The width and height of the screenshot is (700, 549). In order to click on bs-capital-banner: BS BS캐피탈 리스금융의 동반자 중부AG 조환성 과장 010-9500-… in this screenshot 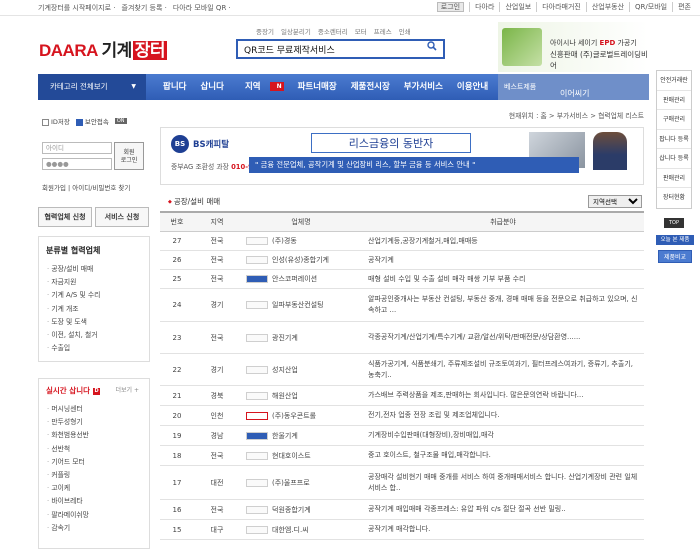, I will do `click(402, 156)`.